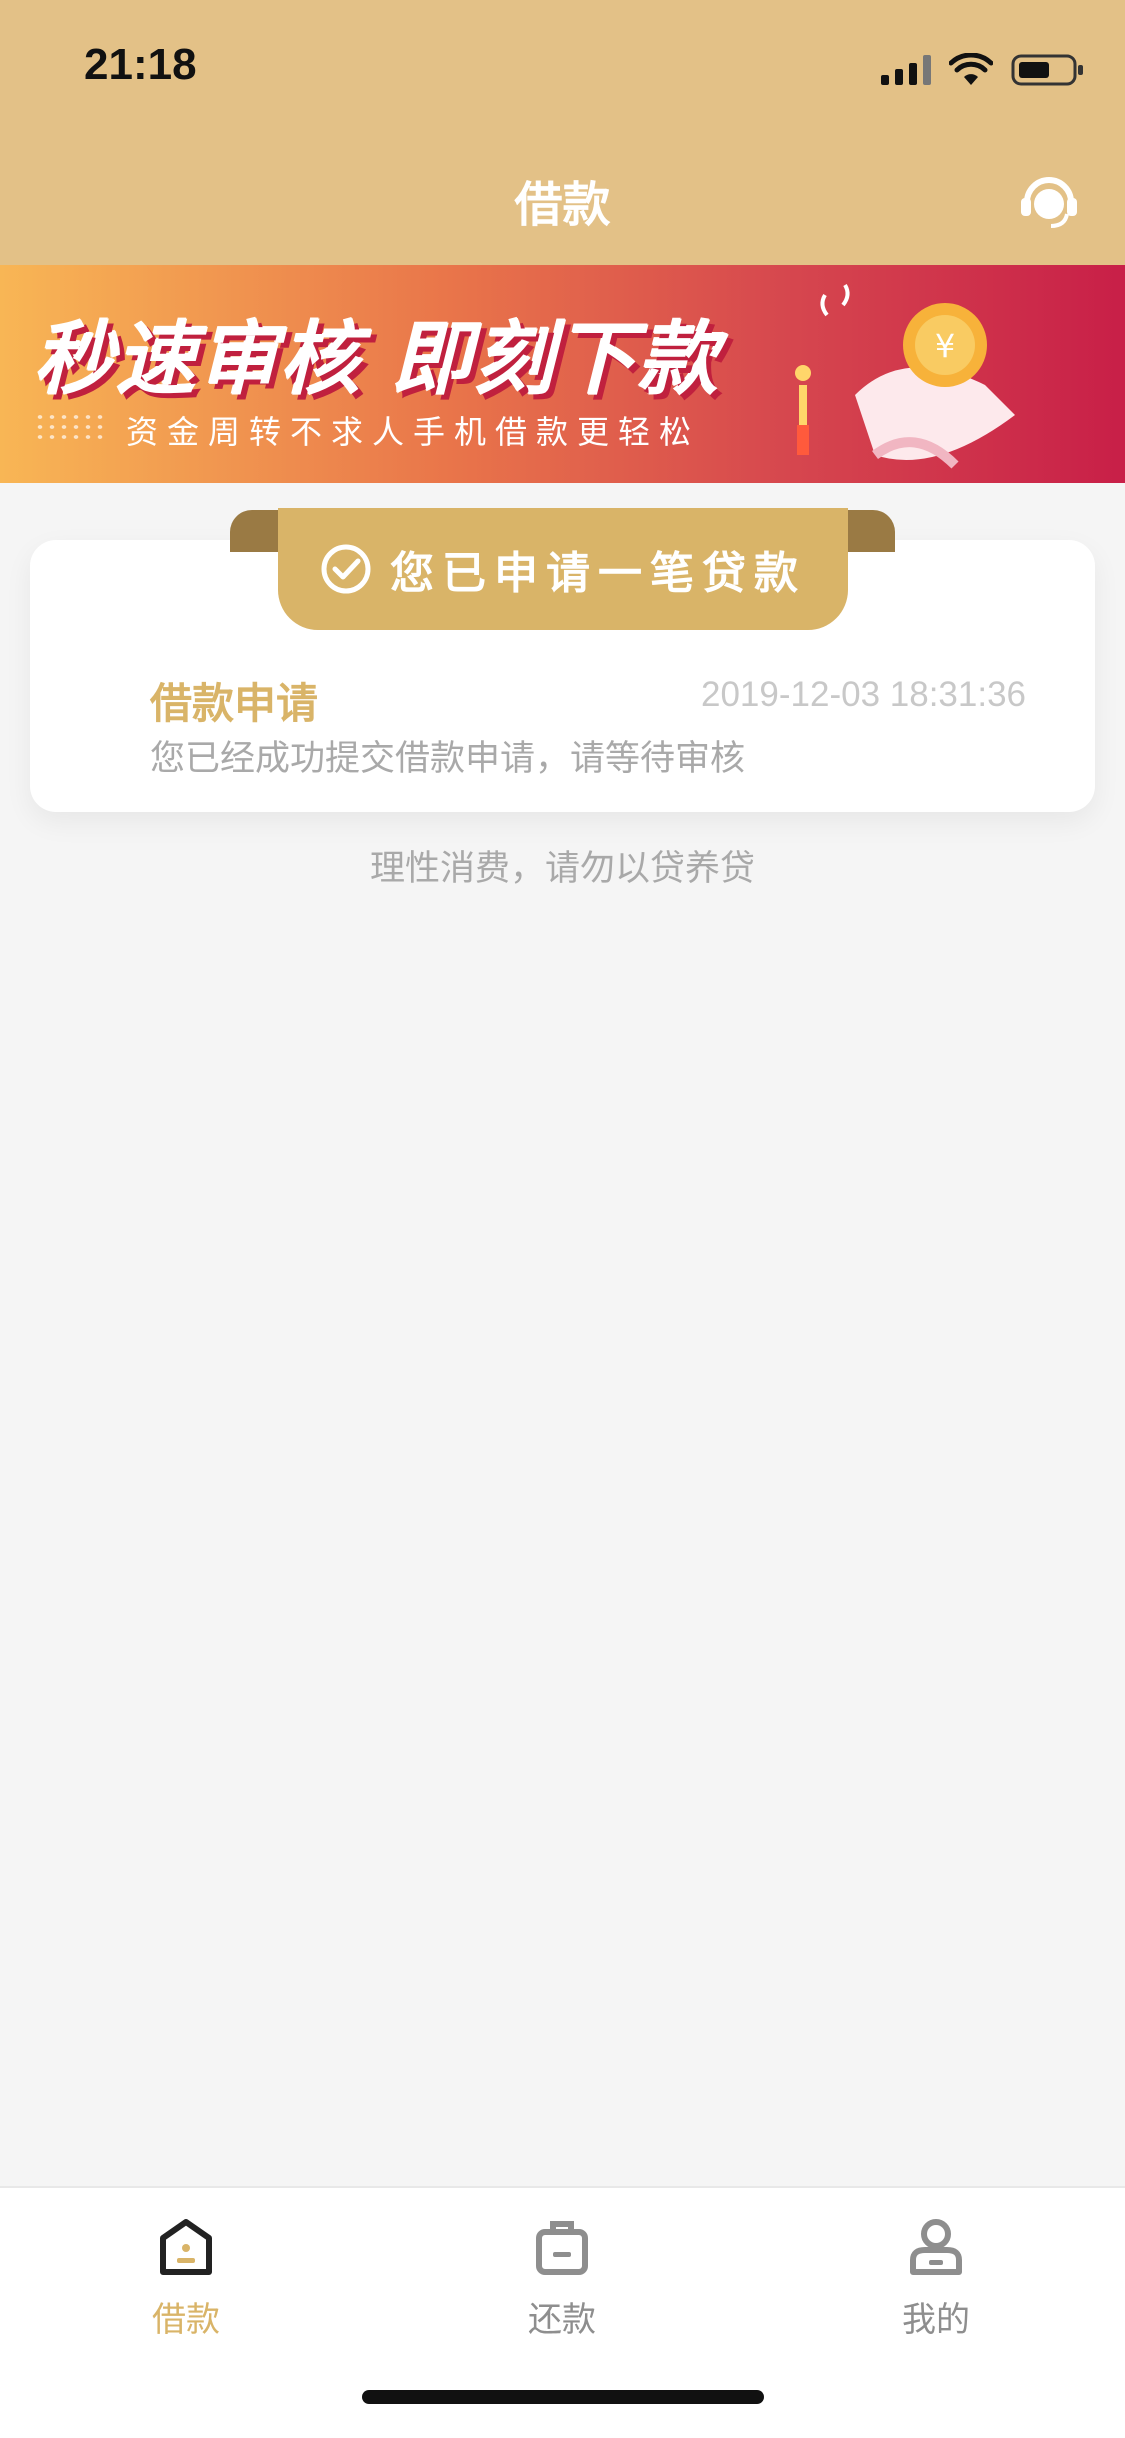 The image size is (1125, 2438). I want to click on home-indicator, so click(563, 2397).